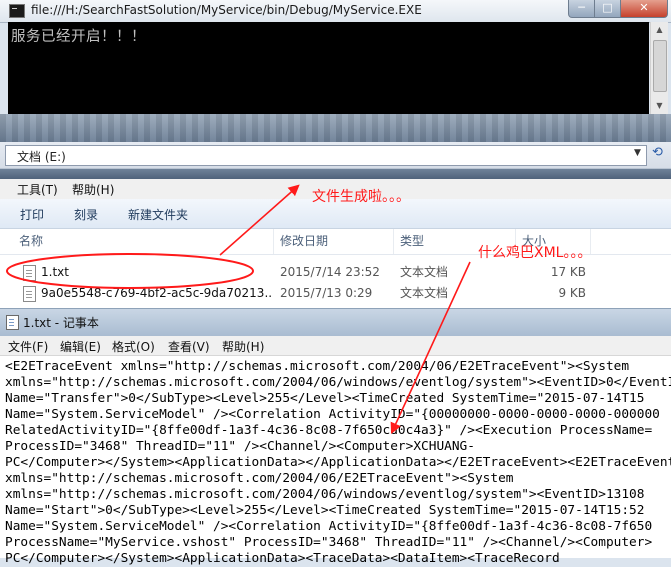 The height and width of the screenshot is (567, 671). Describe the element at coordinates (361, 197) in the screenshot. I see `annotation-file-created: 文件生成啦。。。` at that location.